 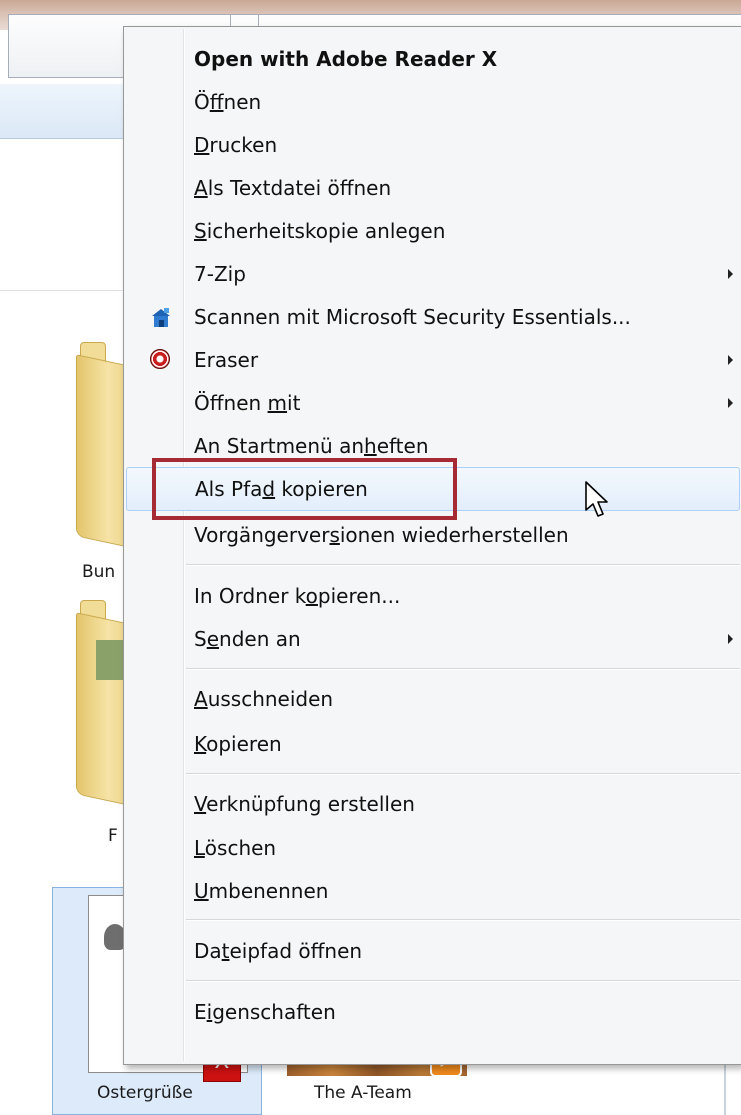 What do you see at coordinates (433, 403) in the screenshot?
I see `menu-item-oeffnen-mit: Öffnen mit` at bounding box center [433, 403].